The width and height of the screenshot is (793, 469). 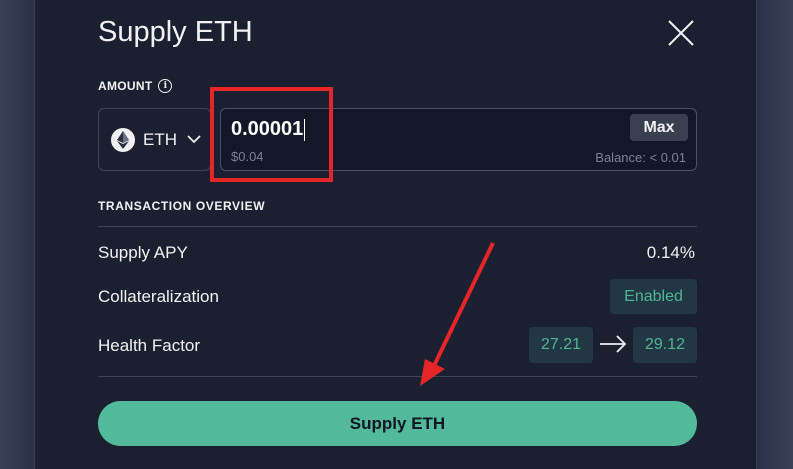 I want to click on max-button: Max, so click(x=659, y=127).